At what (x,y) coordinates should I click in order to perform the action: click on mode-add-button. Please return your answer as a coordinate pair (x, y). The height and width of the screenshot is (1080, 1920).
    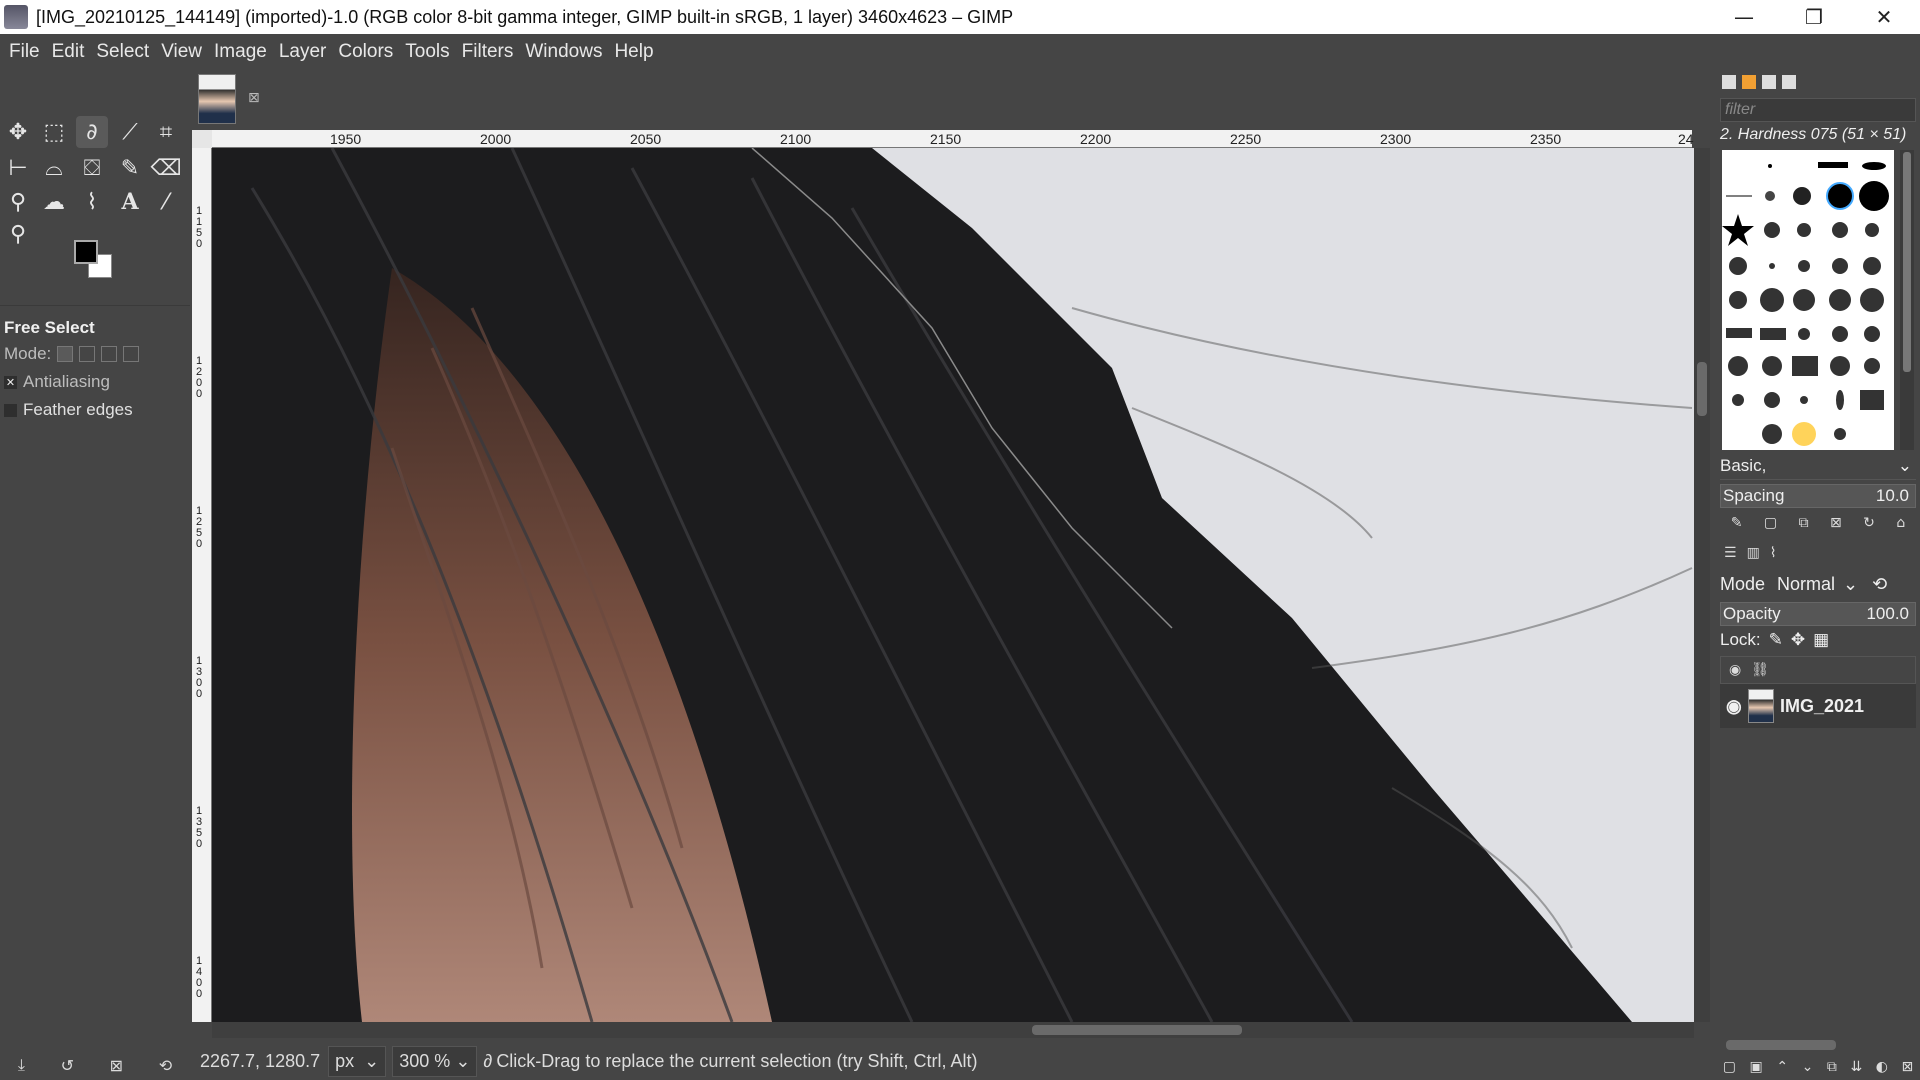
    Looking at the image, I should click on (87, 354).